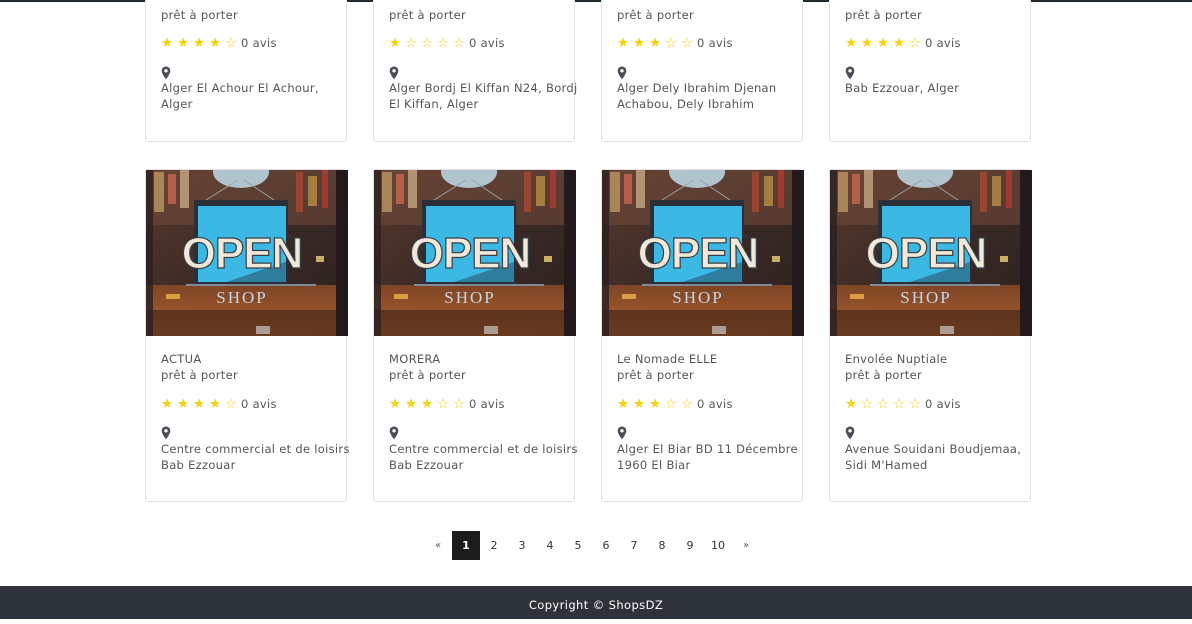 This screenshot has height=624, width=1192. I want to click on rating: ★ ★ ★ ☆ ☆ 0 avis, so click(675, 43).